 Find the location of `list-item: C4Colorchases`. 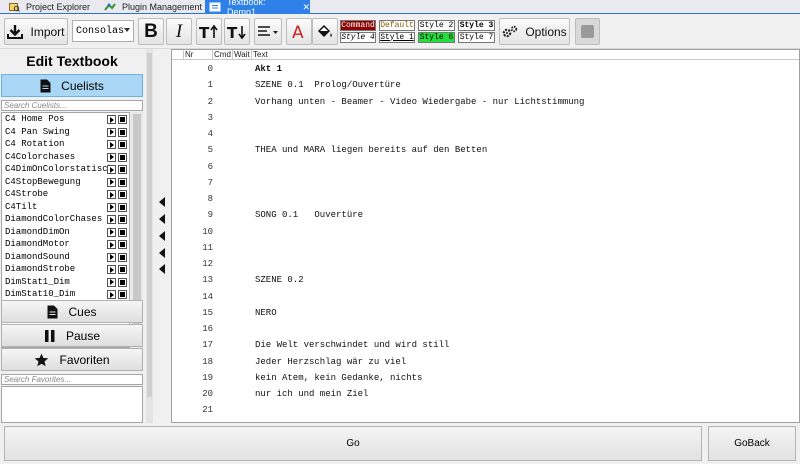

list-item: C4Colorchases is located at coordinates (65, 157).